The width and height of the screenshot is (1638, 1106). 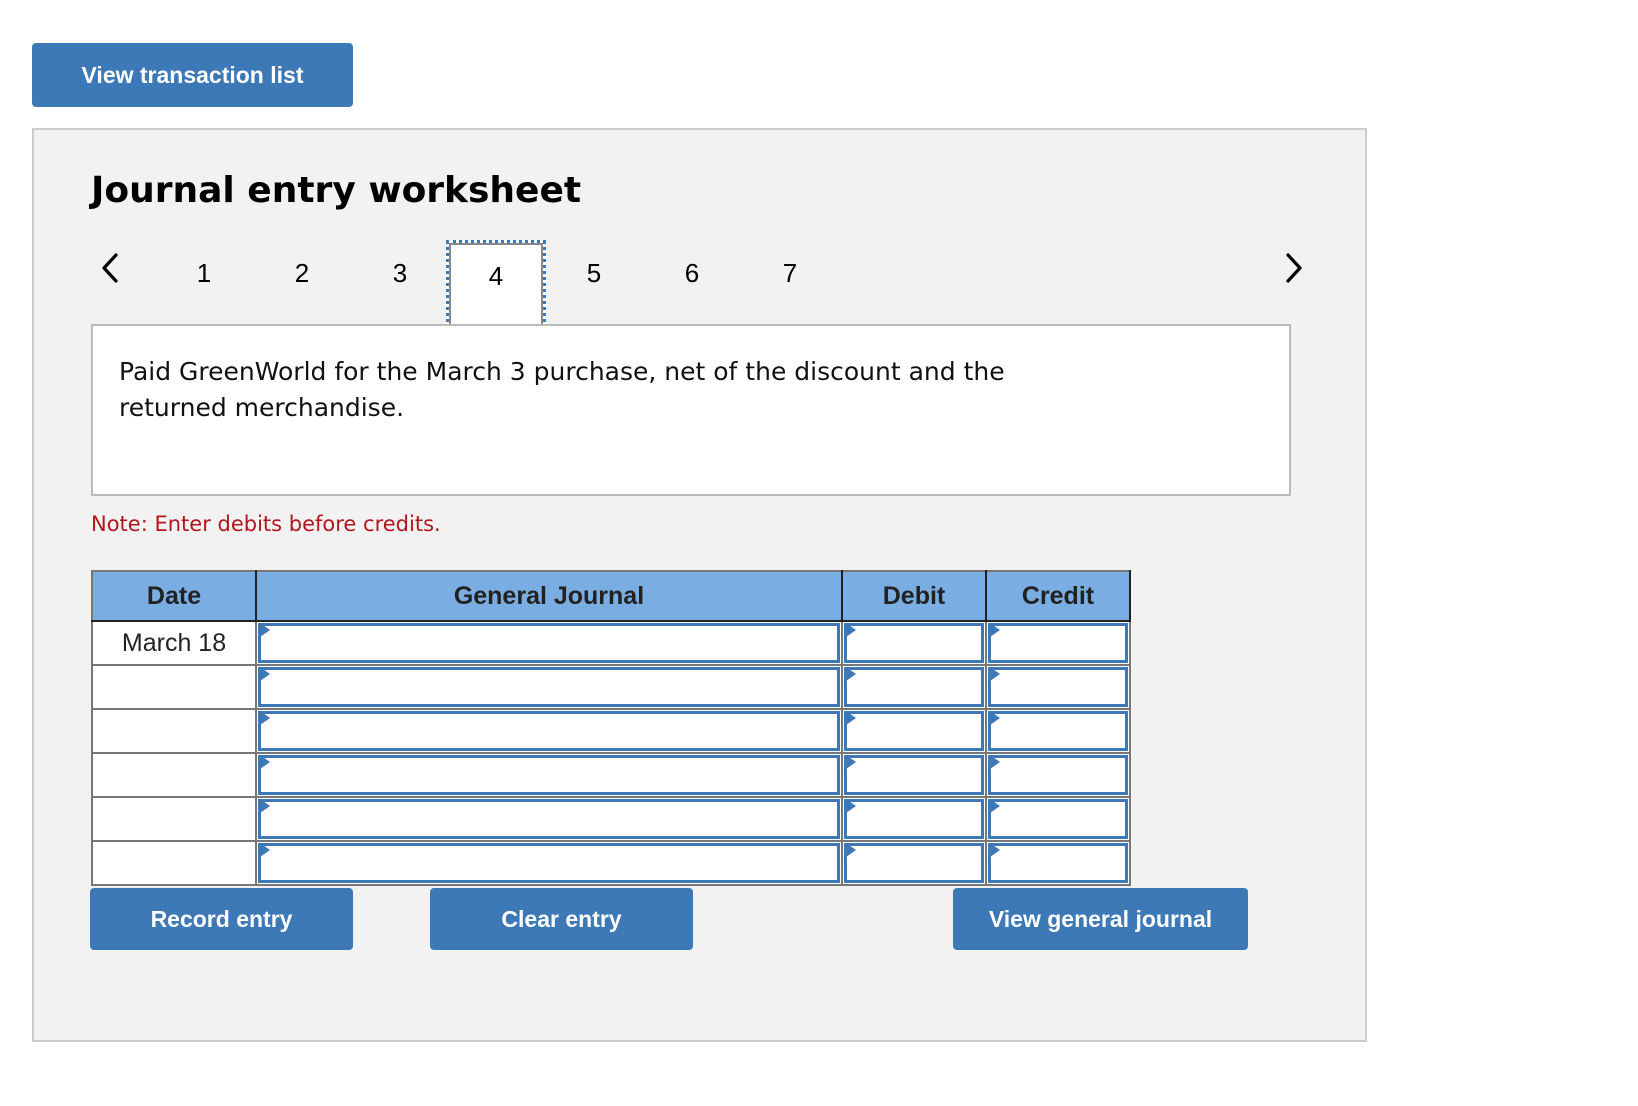 What do you see at coordinates (221, 919) in the screenshot?
I see `record-entry-button: Record entry` at bounding box center [221, 919].